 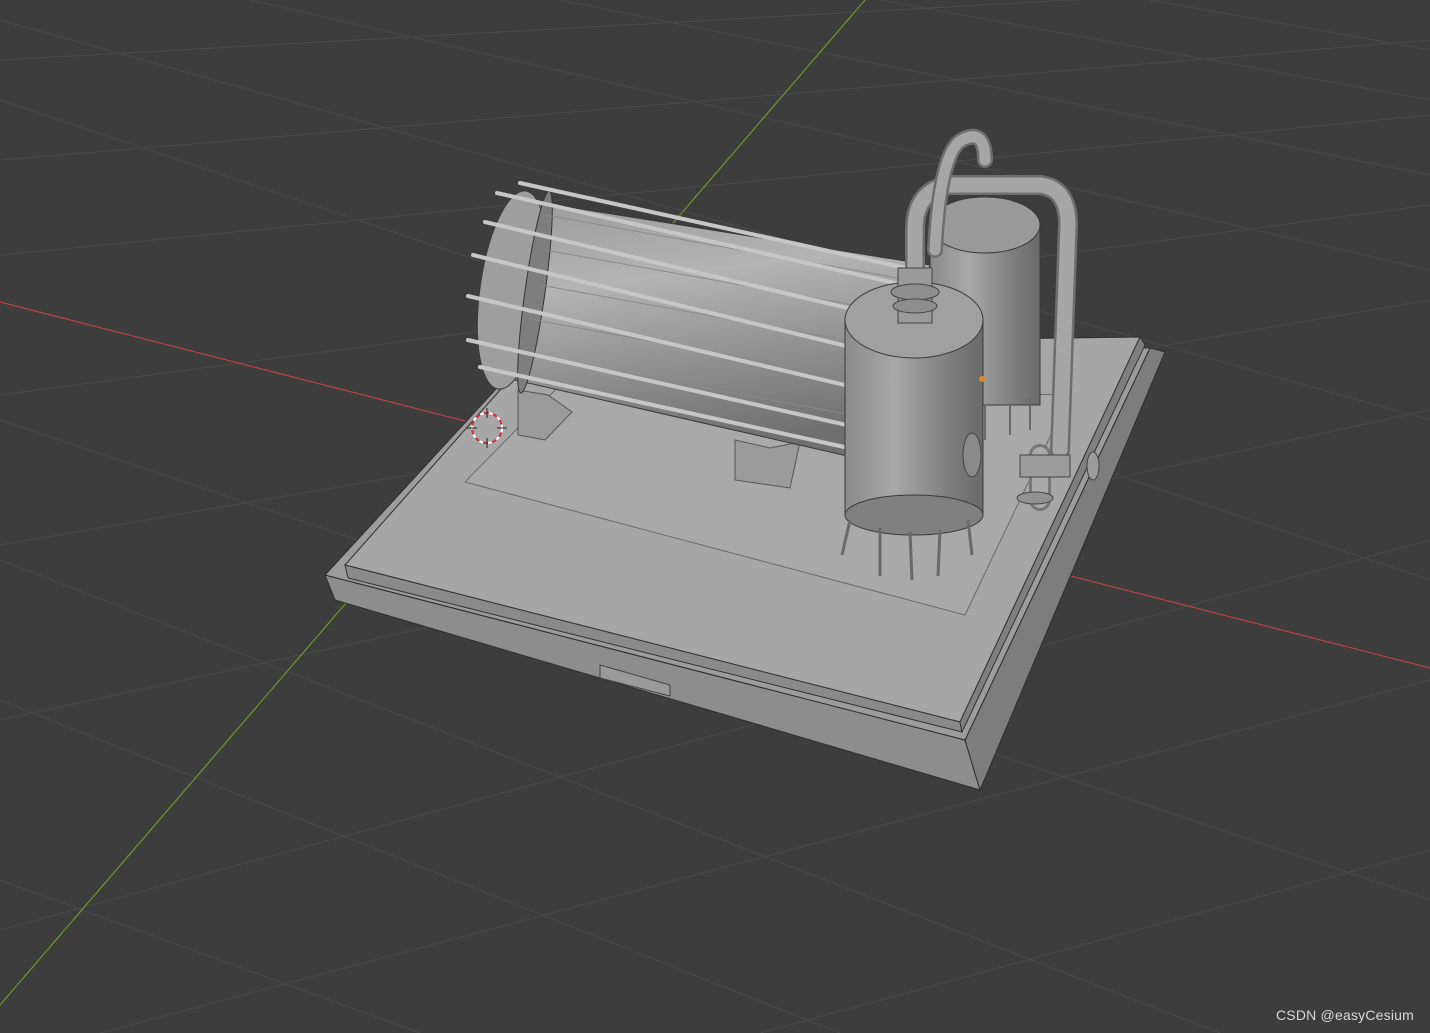 What do you see at coordinates (982, 379) in the screenshot?
I see `origin-dot-icon` at bounding box center [982, 379].